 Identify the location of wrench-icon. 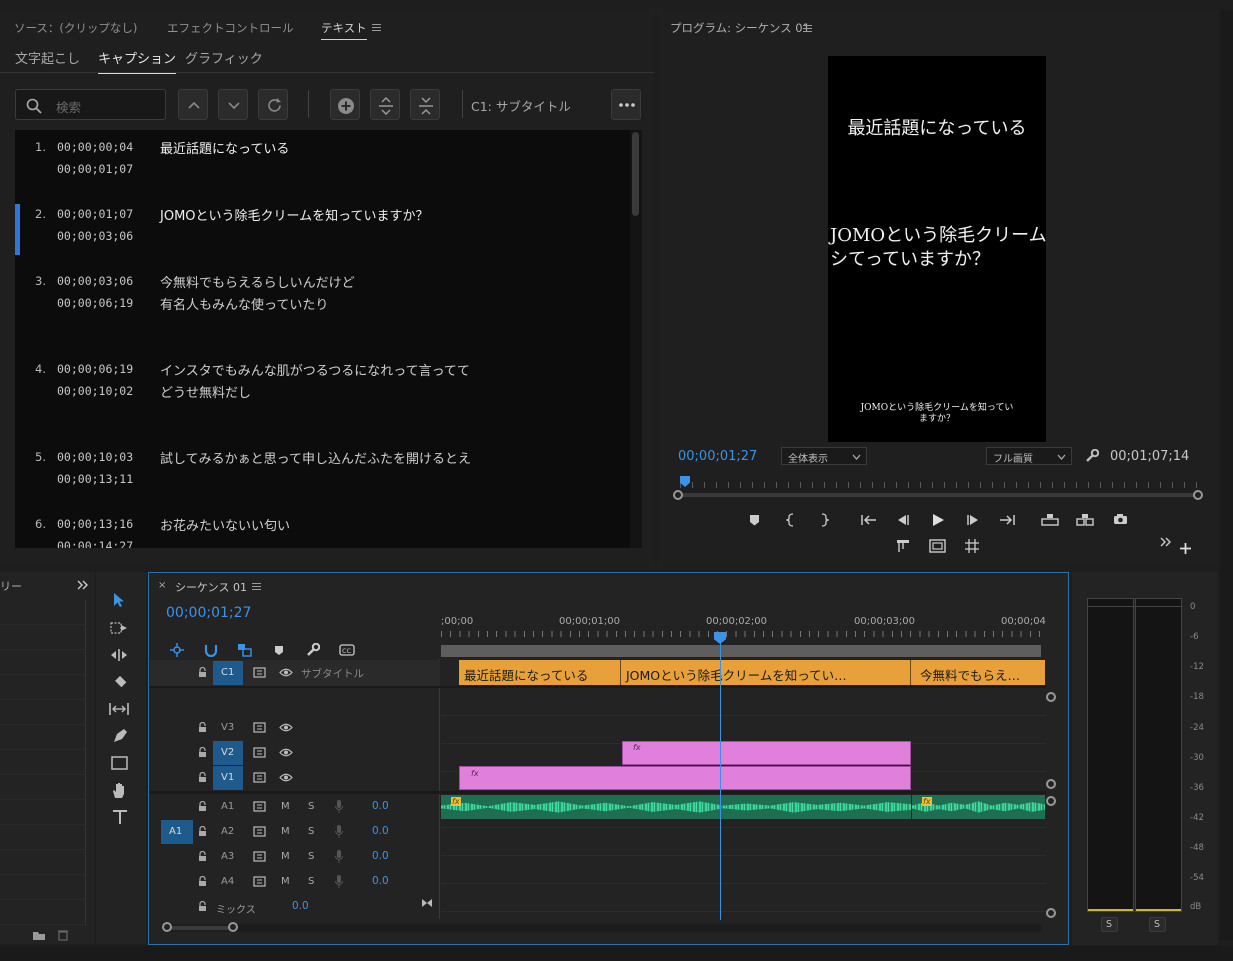
(313, 650).